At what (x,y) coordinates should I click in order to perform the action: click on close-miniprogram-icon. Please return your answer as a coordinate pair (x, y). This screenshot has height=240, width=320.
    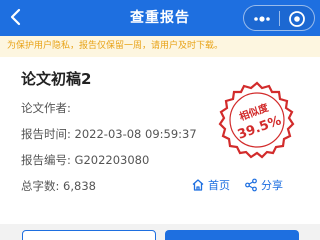
    Looking at the image, I should click on (297, 19).